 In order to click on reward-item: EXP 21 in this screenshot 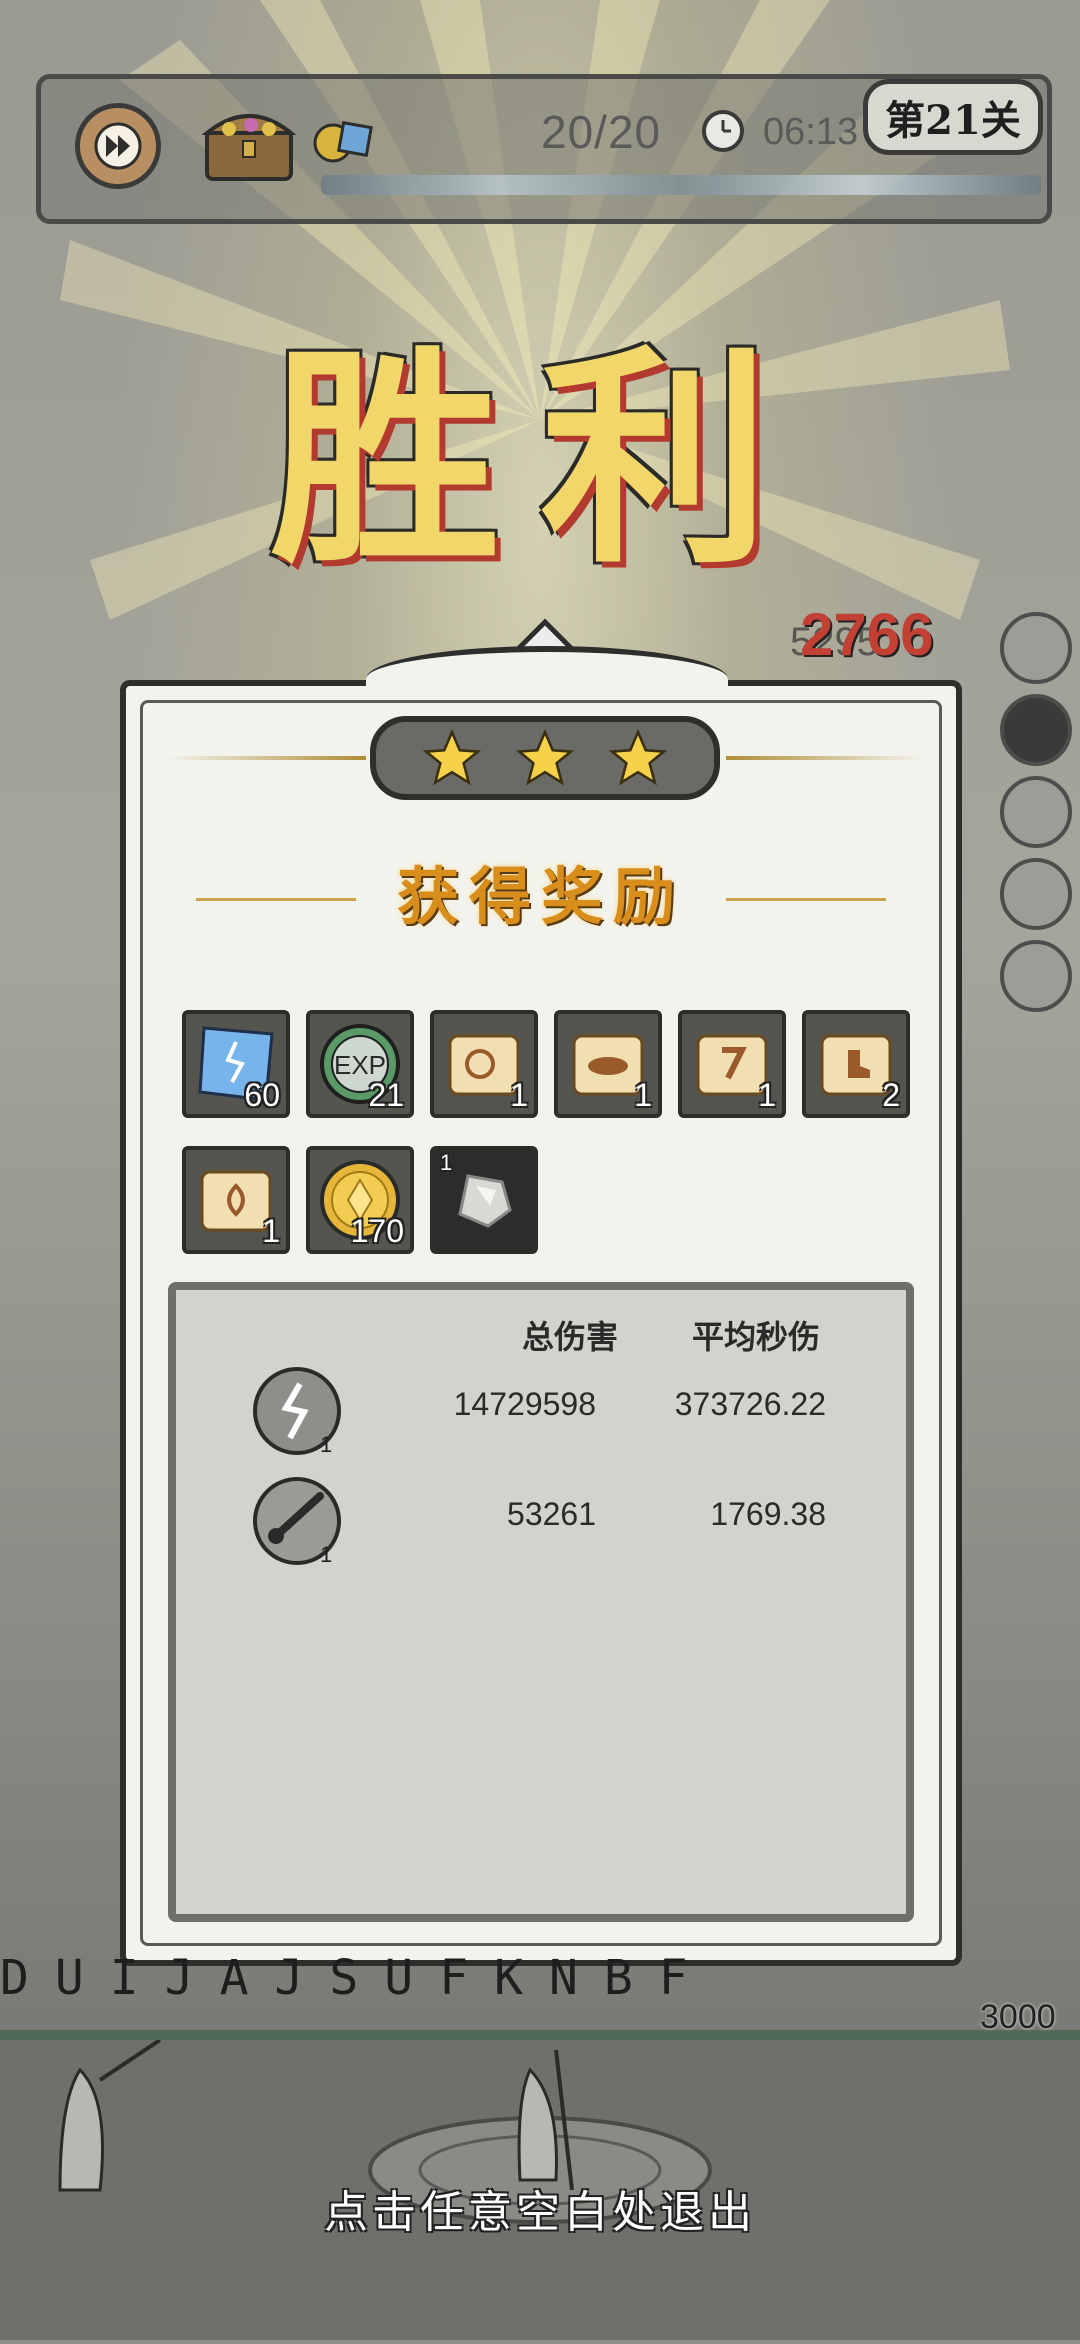, I will do `click(360, 1064)`.